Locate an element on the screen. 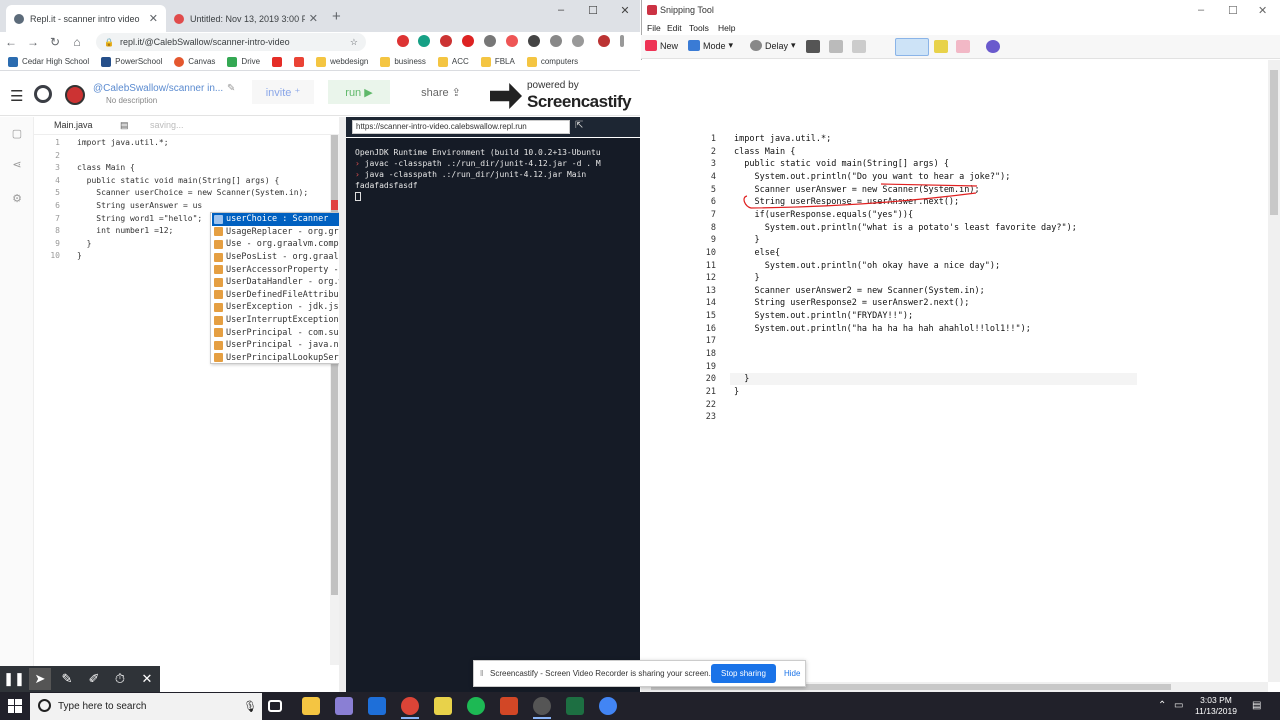  file-explorer-icon is located at coordinates (311, 706).